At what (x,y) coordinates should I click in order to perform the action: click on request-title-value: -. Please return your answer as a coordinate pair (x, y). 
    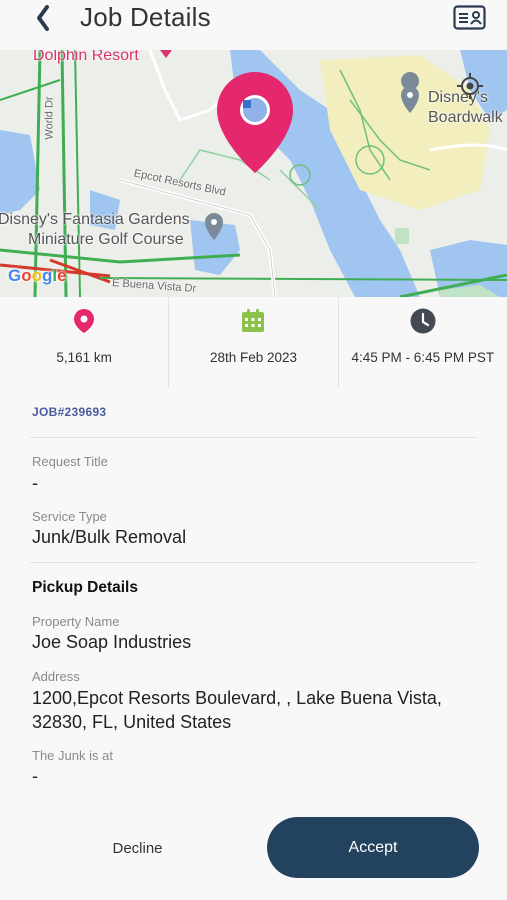
    Looking at the image, I should click on (35, 483).